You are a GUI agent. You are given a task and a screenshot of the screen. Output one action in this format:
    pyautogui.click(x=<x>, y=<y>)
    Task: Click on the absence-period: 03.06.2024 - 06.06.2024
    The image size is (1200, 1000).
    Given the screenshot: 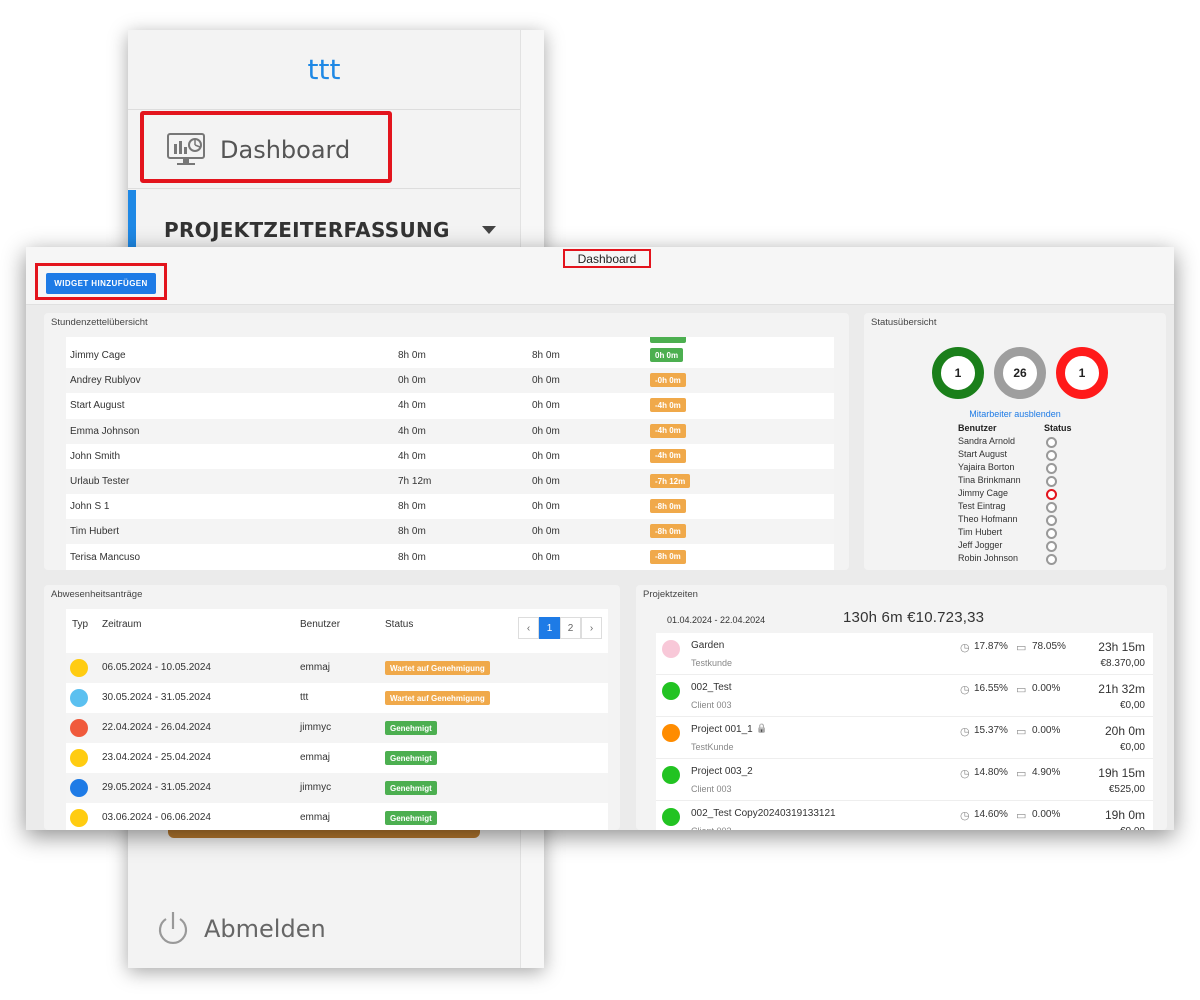 What is the action you would take?
    pyautogui.click(x=156, y=817)
    